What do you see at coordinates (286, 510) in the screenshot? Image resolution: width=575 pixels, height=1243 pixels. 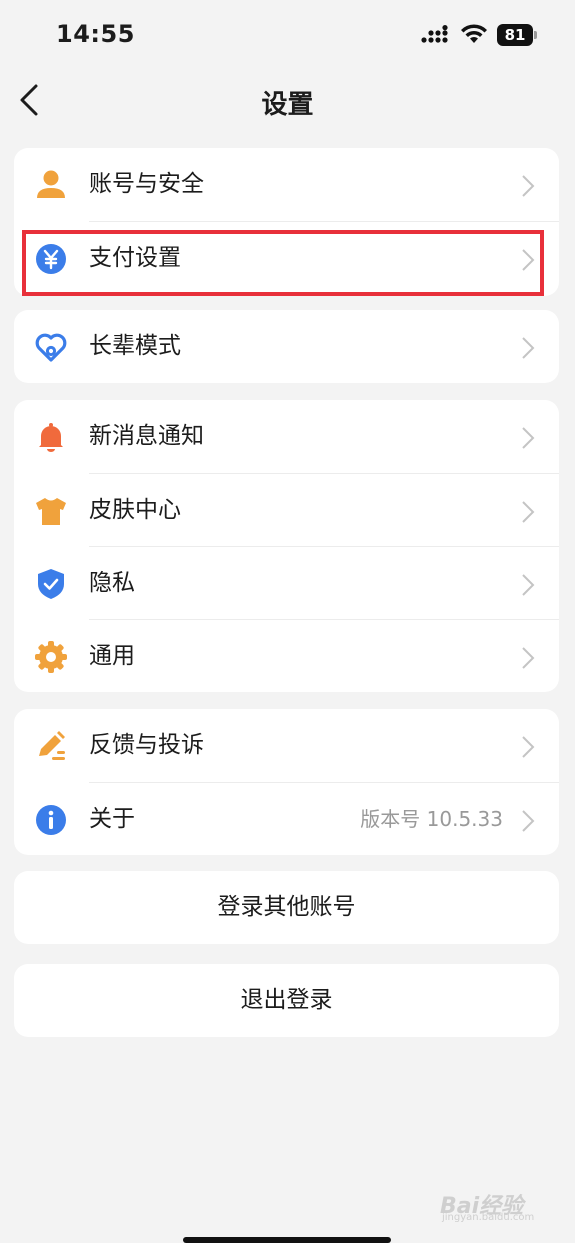 I see `settings-item-skin-center: 皮肤中心` at bounding box center [286, 510].